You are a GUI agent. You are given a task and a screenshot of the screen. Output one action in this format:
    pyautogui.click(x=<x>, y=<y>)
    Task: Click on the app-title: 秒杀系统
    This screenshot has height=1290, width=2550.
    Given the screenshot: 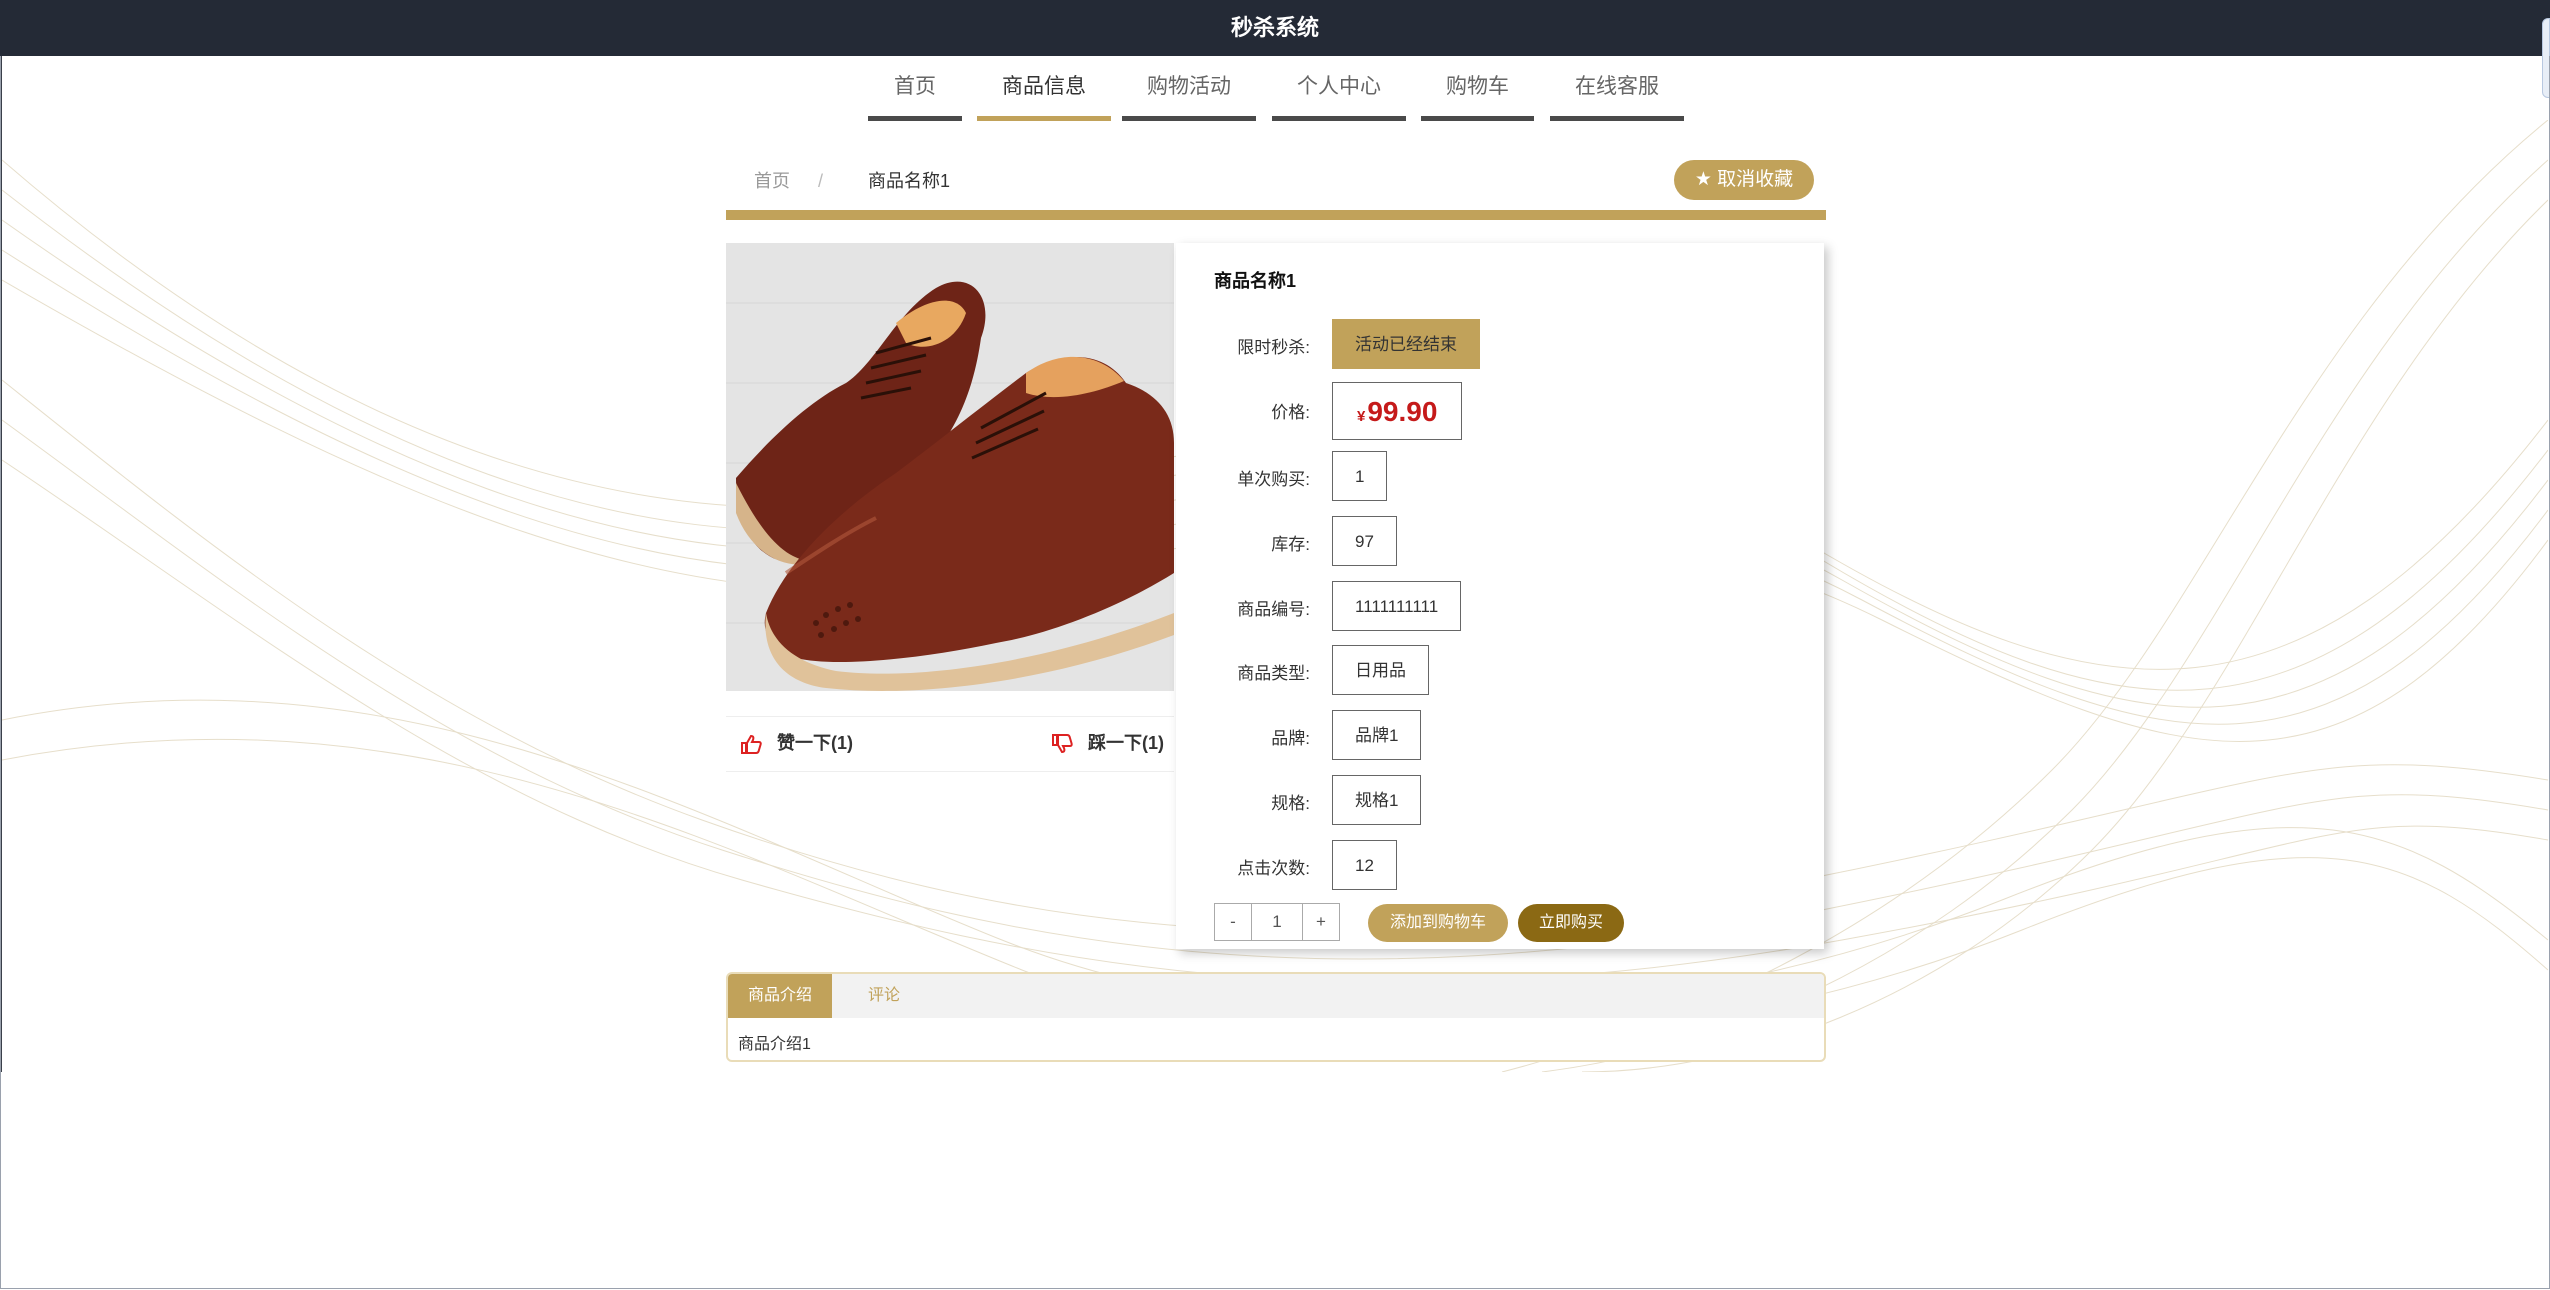 What is the action you would take?
    pyautogui.click(x=1274, y=27)
    